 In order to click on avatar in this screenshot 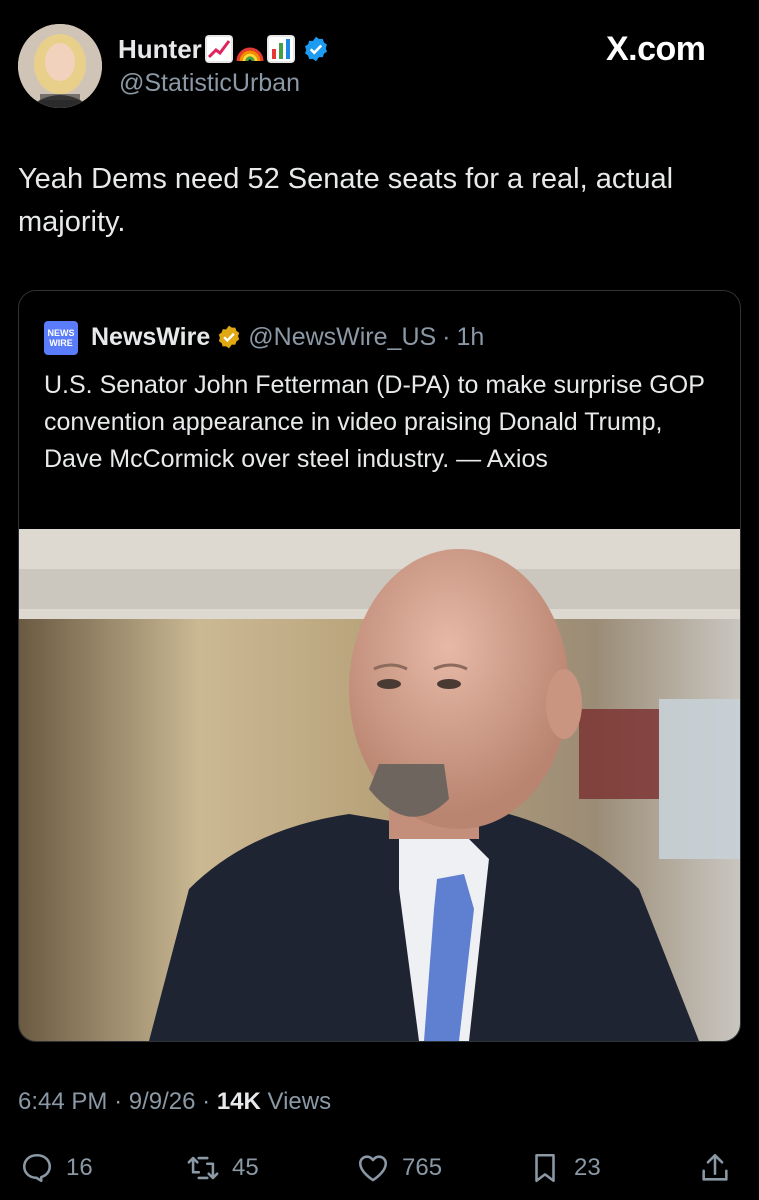, I will do `click(60, 66)`.